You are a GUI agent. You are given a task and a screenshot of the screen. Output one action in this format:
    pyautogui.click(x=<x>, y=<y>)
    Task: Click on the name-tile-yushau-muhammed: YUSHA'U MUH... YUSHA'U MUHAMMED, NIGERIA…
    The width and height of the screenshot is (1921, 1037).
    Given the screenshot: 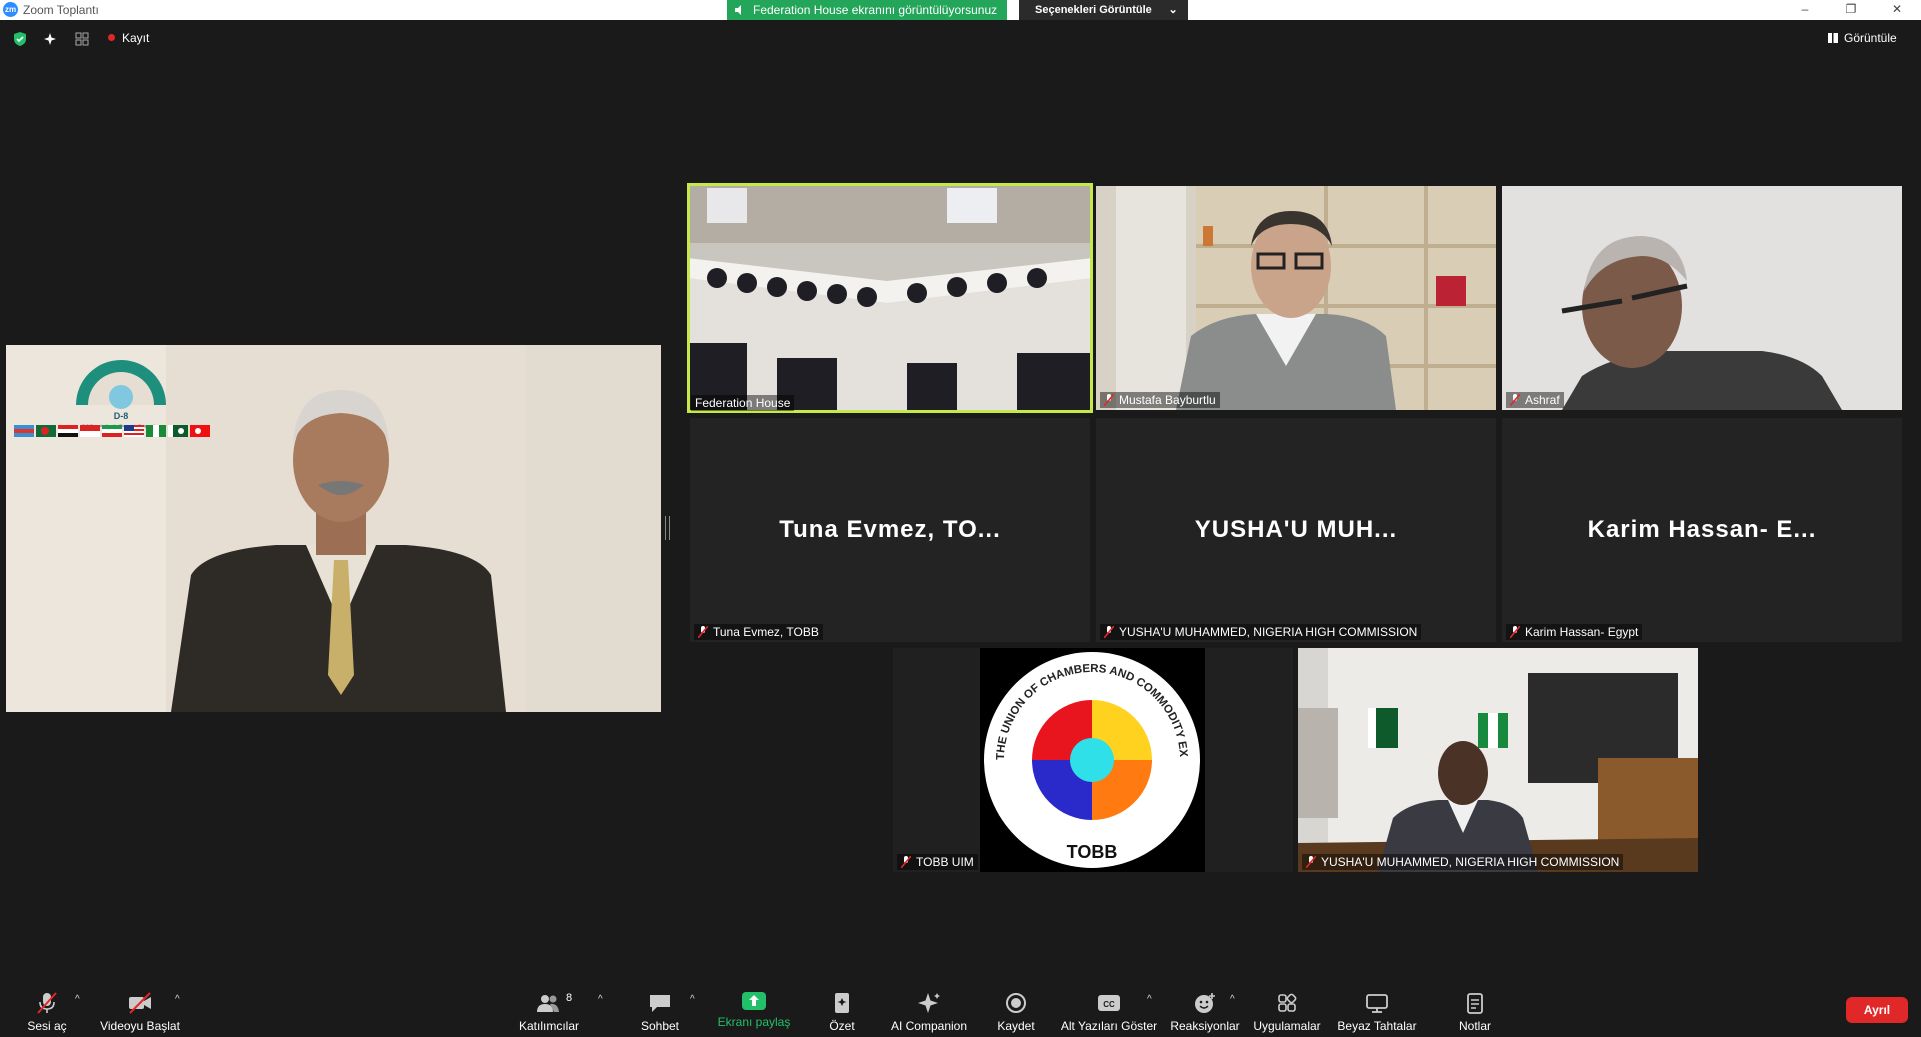 What is the action you would take?
    pyautogui.click(x=1296, y=530)
    